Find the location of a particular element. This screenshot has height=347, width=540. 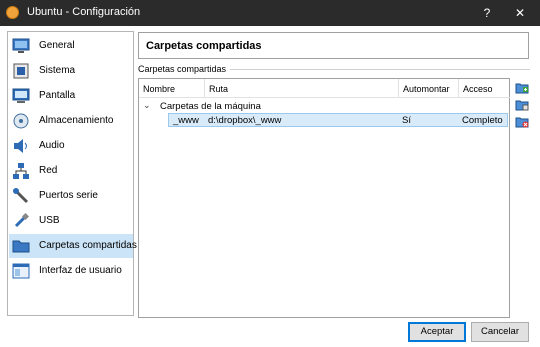

column-header-access: Acceso is located at coordinates (484, 88).